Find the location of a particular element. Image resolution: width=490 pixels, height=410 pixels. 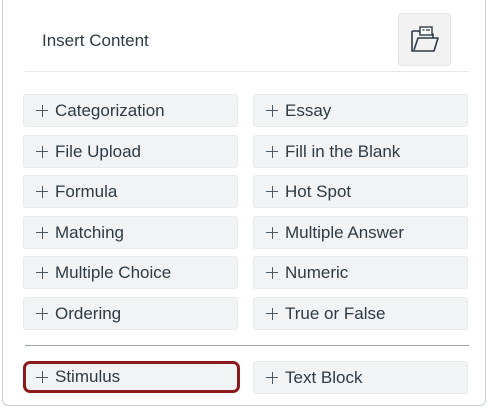

item-label: Numeric is located at coordinates (317, 272).